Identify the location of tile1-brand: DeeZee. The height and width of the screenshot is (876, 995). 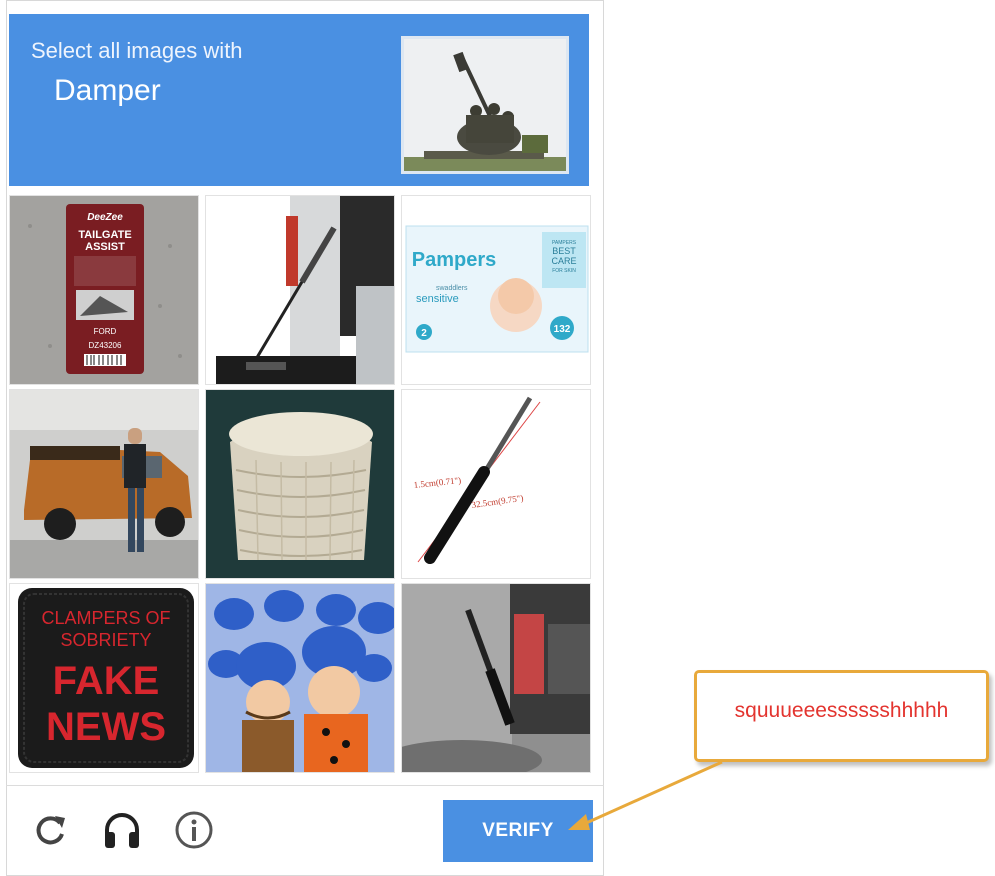
(105, 217).